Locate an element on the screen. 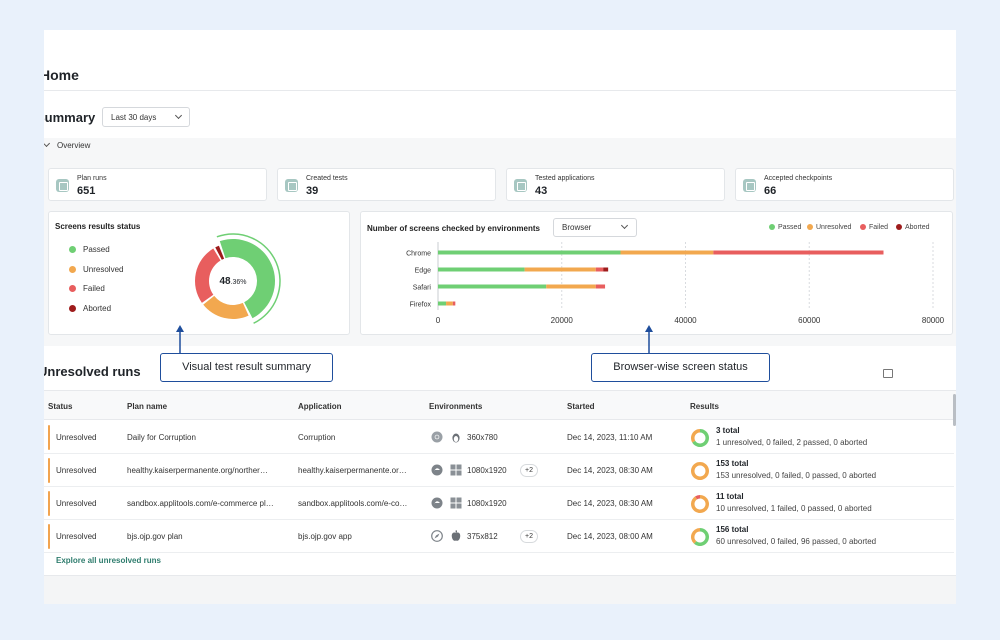  apple-icon is located at coordinates (456, 535).